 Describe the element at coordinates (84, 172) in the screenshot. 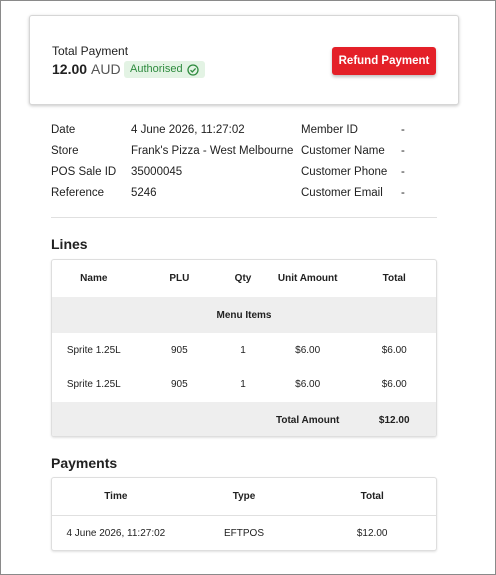

I see `detail-label: POS Sale ID` at that location.